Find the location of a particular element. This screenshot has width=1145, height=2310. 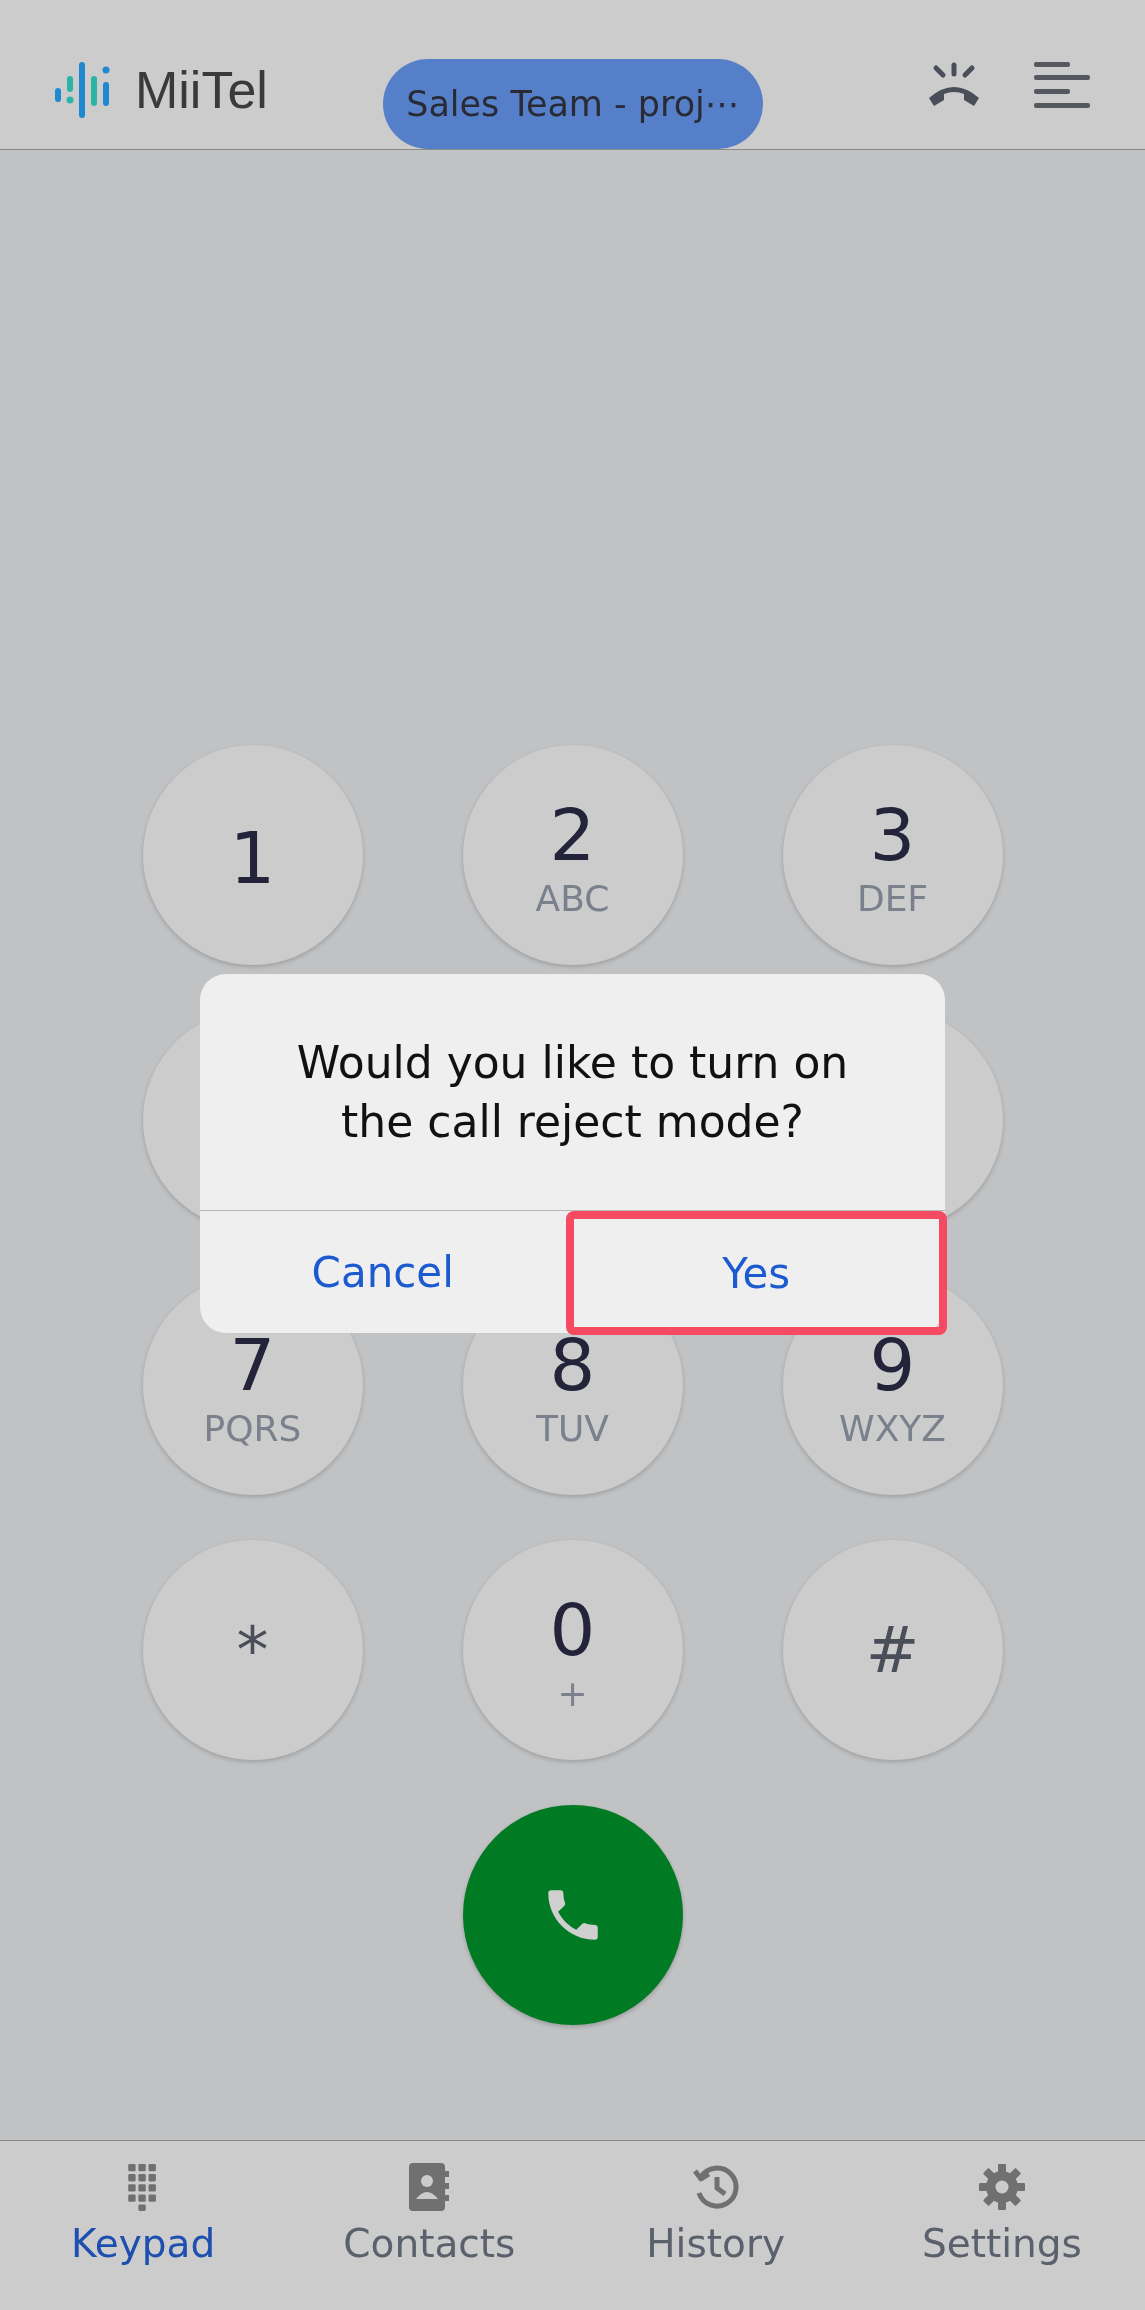

dialog-button: Yes is located at coordinates (756, 1273).